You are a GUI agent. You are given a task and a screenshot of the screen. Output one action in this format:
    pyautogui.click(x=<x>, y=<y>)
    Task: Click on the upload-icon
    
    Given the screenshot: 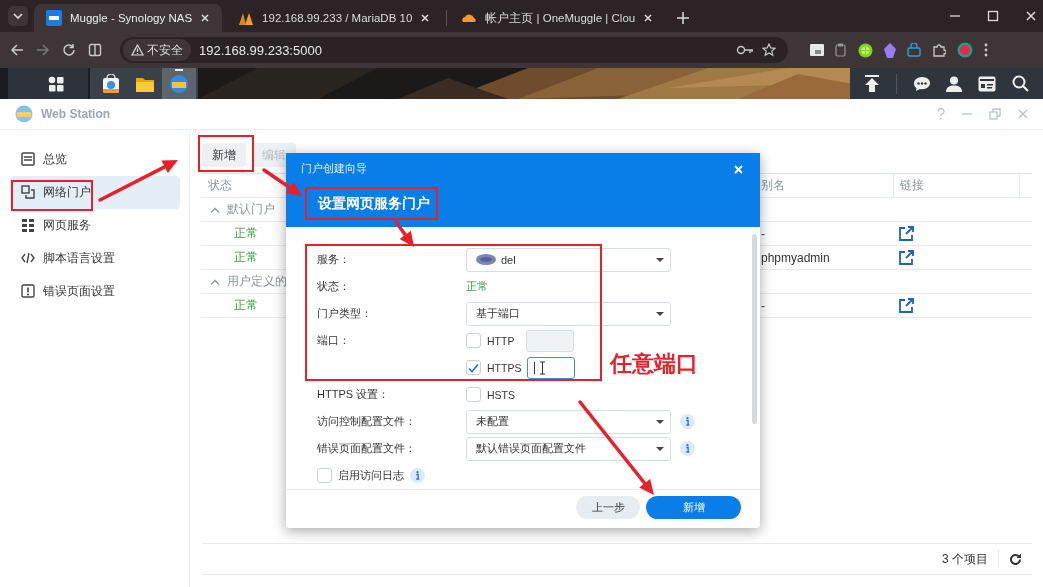 What is the action you would take?
    pyautogui.click(x=871, y=83)
    